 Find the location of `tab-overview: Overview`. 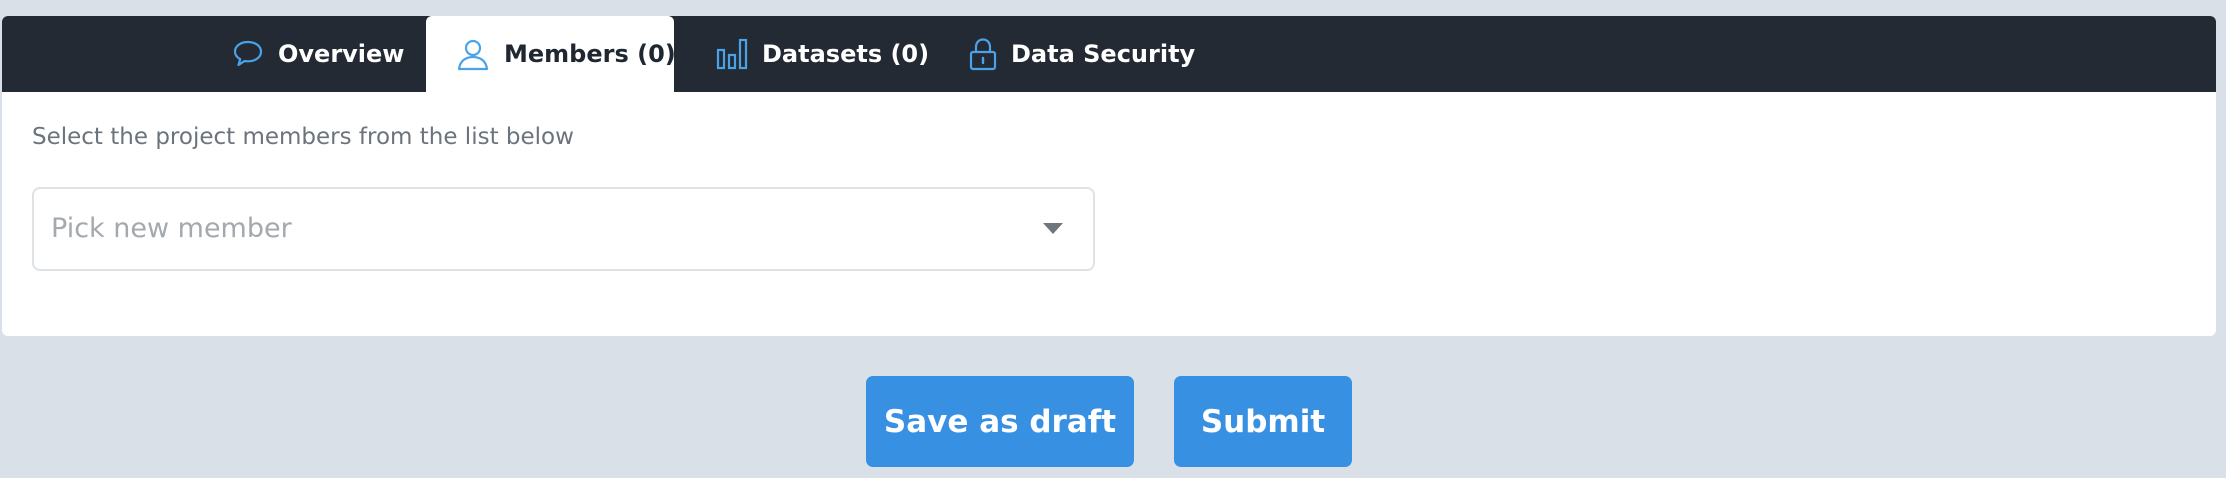

tab-overview: Overview is located at coordinates (318, 54).